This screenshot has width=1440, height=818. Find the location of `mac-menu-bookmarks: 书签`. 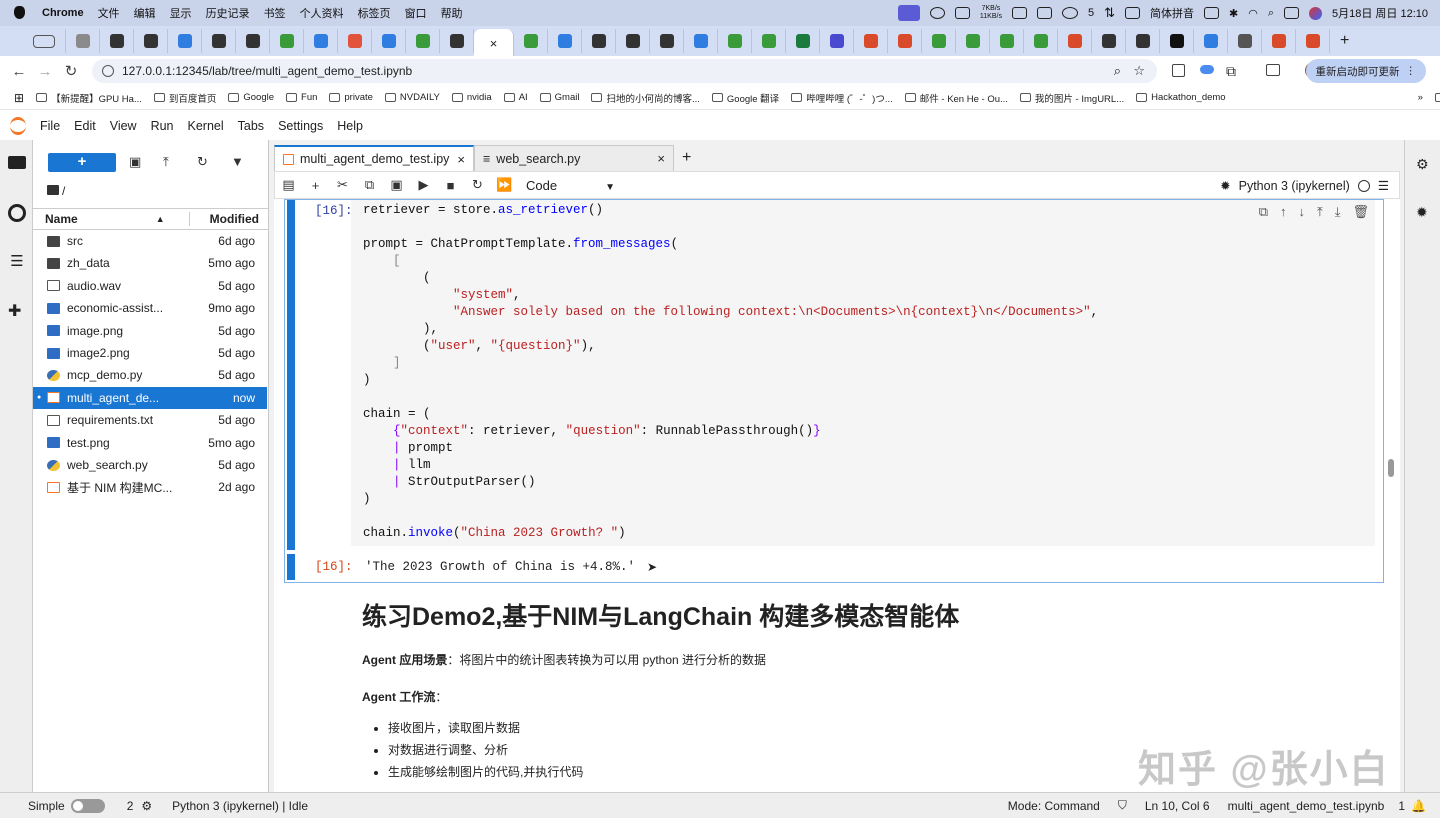

mac-menu-bookmarks: 书签 is located at coordinates (275, 13).